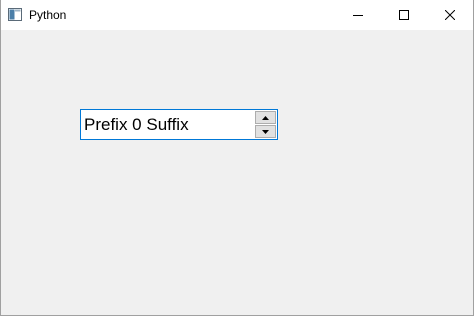  I want to click on title-bar: Python, so click(237, 15).